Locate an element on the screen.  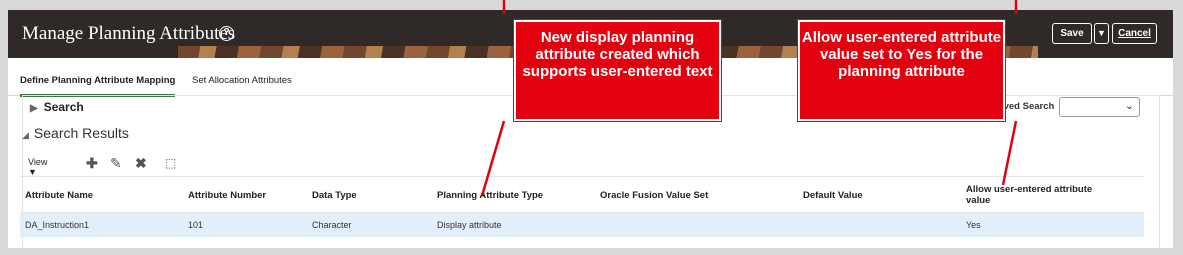
view-menu: View ▼ is located at coordinates (37, 167).